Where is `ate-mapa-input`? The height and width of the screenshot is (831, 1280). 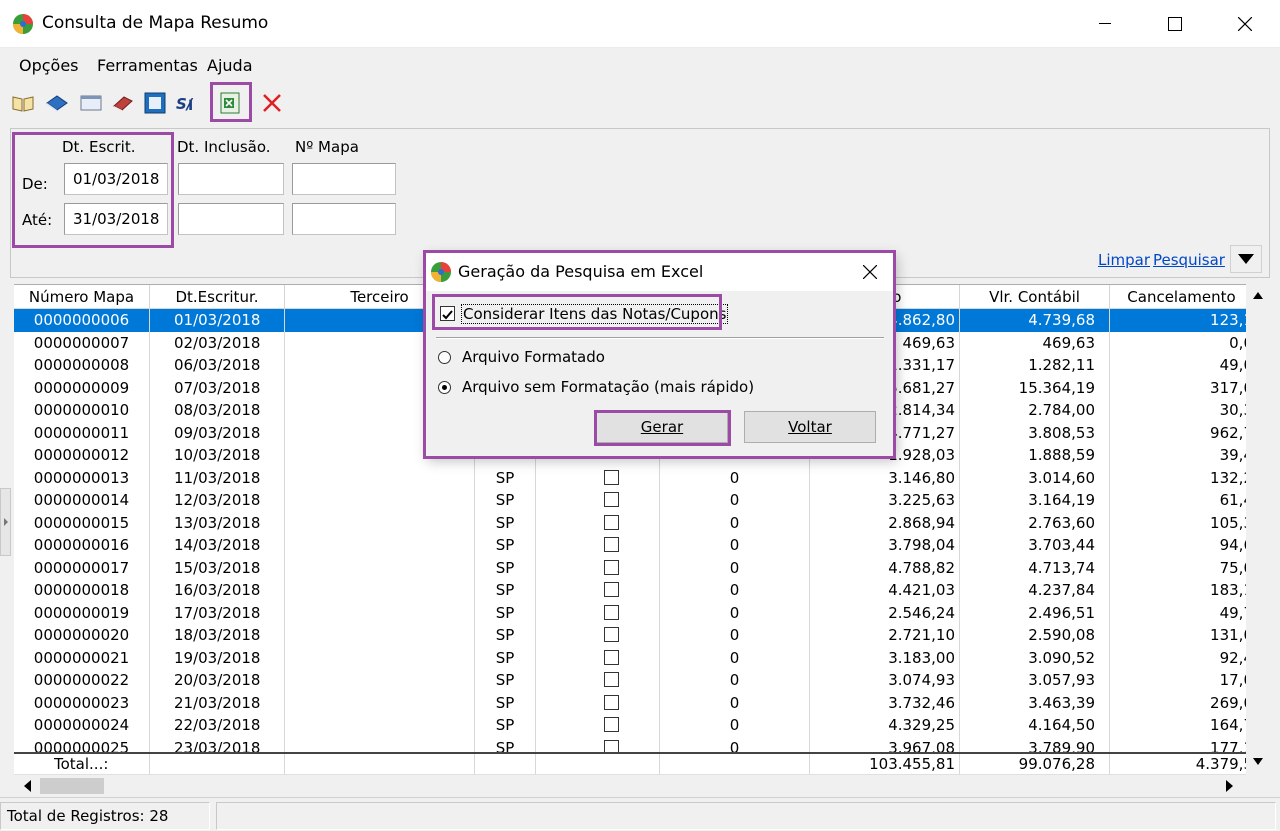
ate-mapa-input is located at coordinates (344, 219).